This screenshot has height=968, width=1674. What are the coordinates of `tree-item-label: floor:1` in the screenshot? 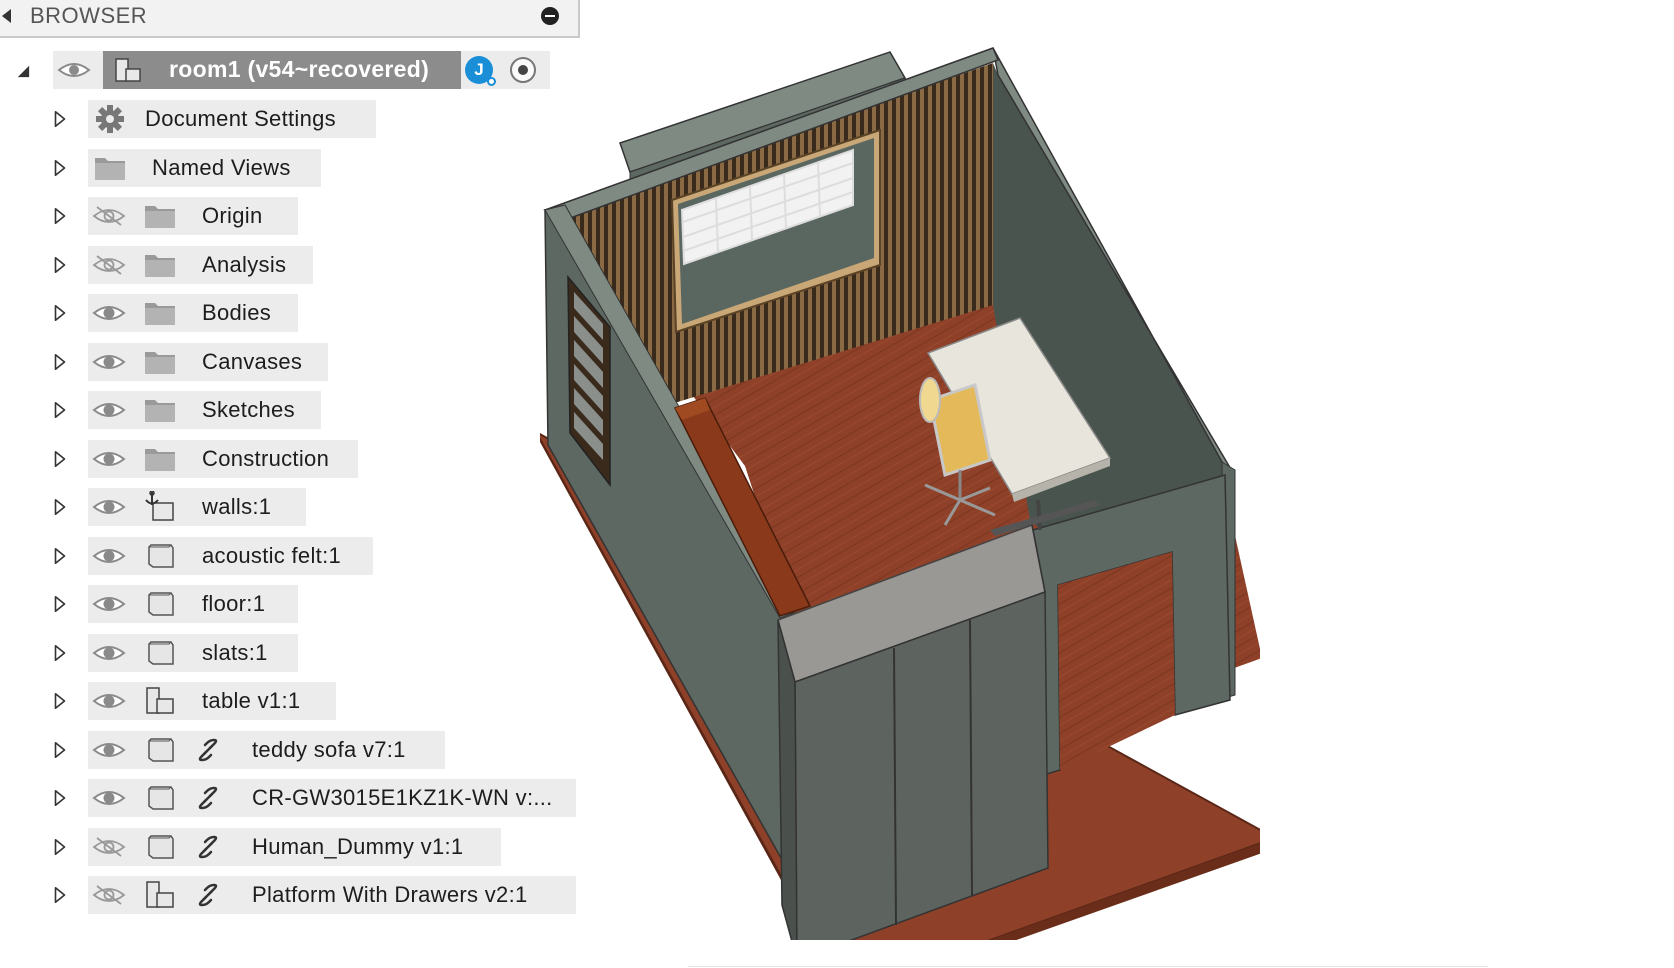 It's located at (234, 603).